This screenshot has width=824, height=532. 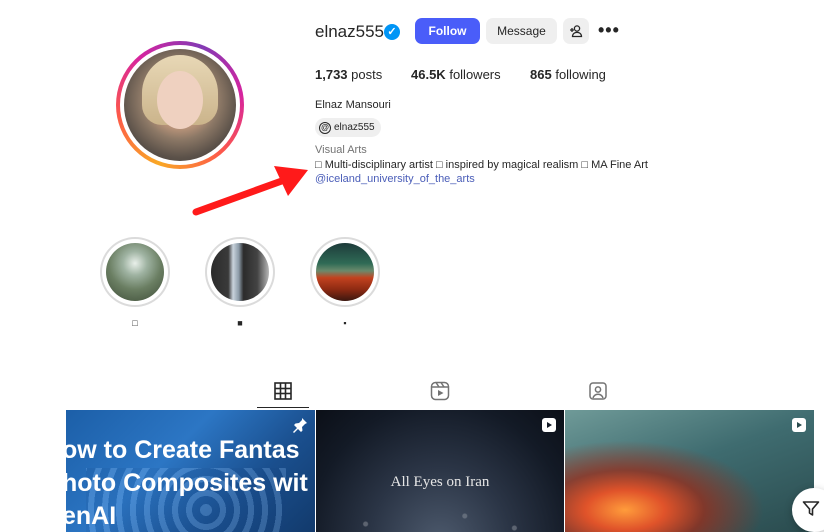 What do you see at coordinates (367, 74) in the screenshot?
I see `posts-label: posts` at bounding box center [367, 74].